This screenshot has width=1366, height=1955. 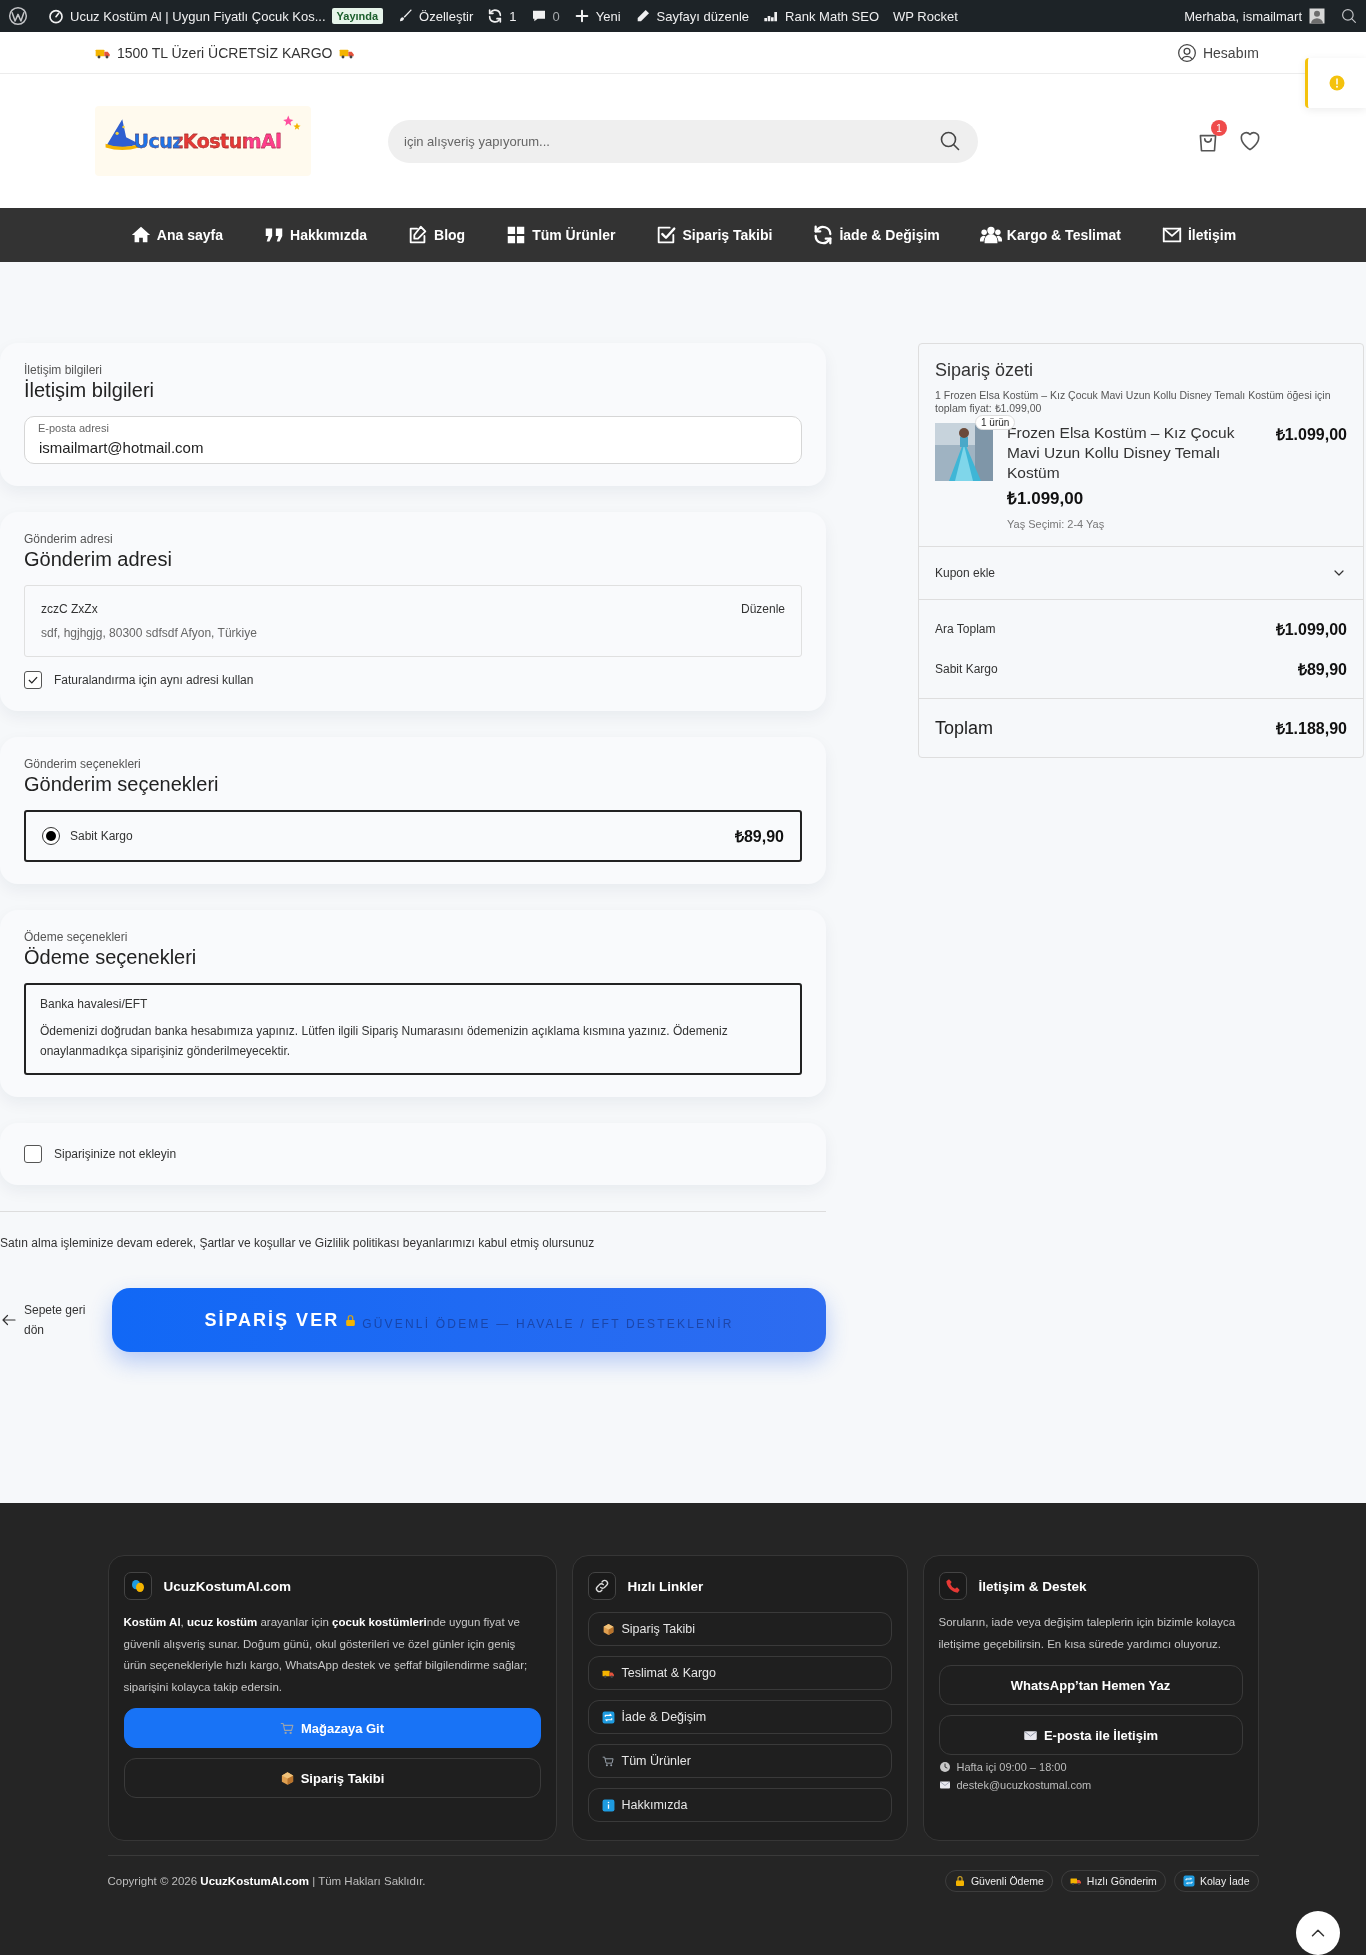 What do you see at coordinates (111, 957) in the screenshot?
I see `section-title: Ödeme seçenekleri` at bounding box center [111, 957].